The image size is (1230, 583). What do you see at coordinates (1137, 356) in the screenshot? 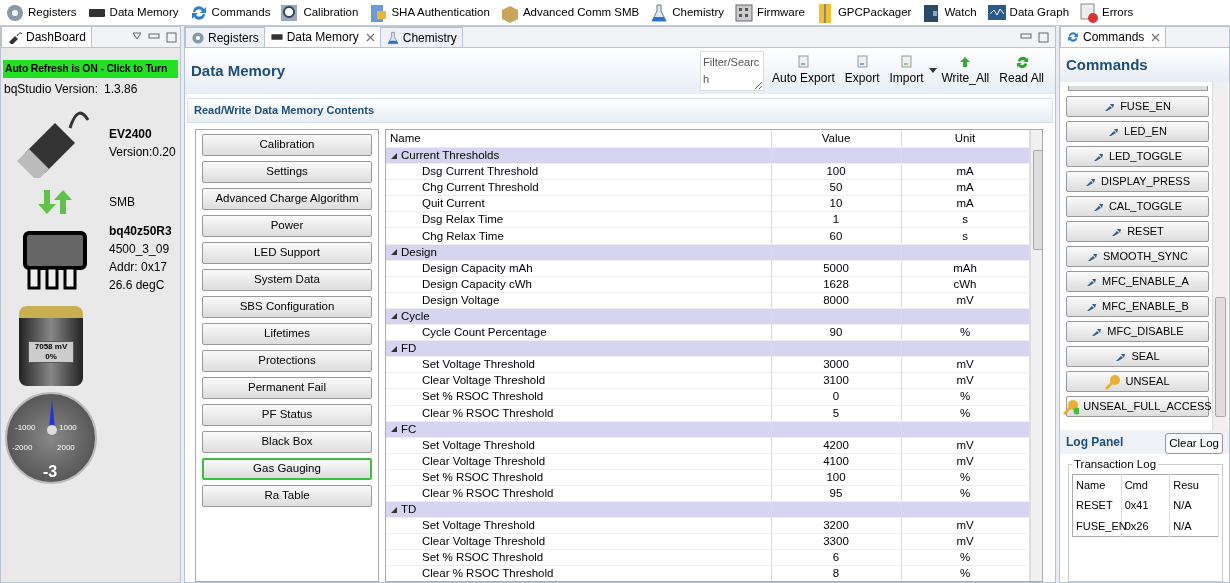
I see `command-button: SEAL` at bounding box center [1137, 356].